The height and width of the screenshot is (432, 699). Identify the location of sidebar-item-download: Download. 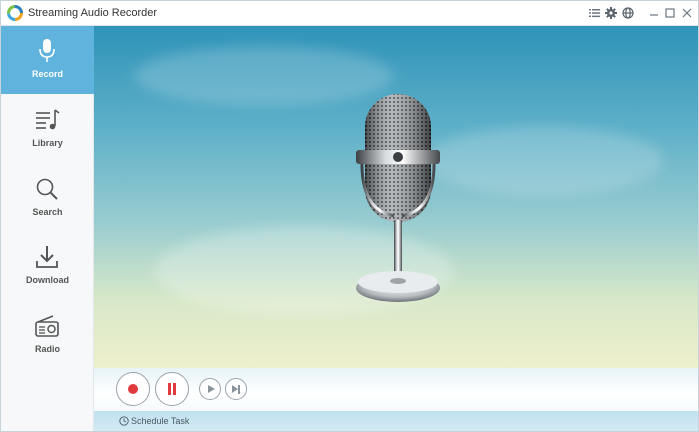
(47, 266).